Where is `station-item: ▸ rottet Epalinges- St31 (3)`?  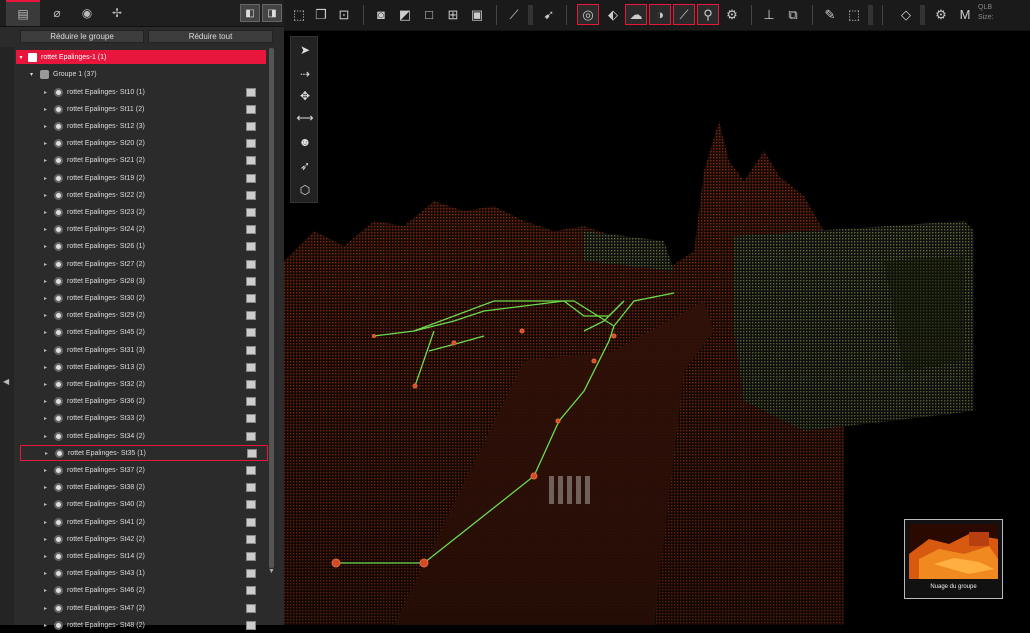 station-item: ▸ rottet Epalinges- St31 (3) is located at coordinates (144, 350).